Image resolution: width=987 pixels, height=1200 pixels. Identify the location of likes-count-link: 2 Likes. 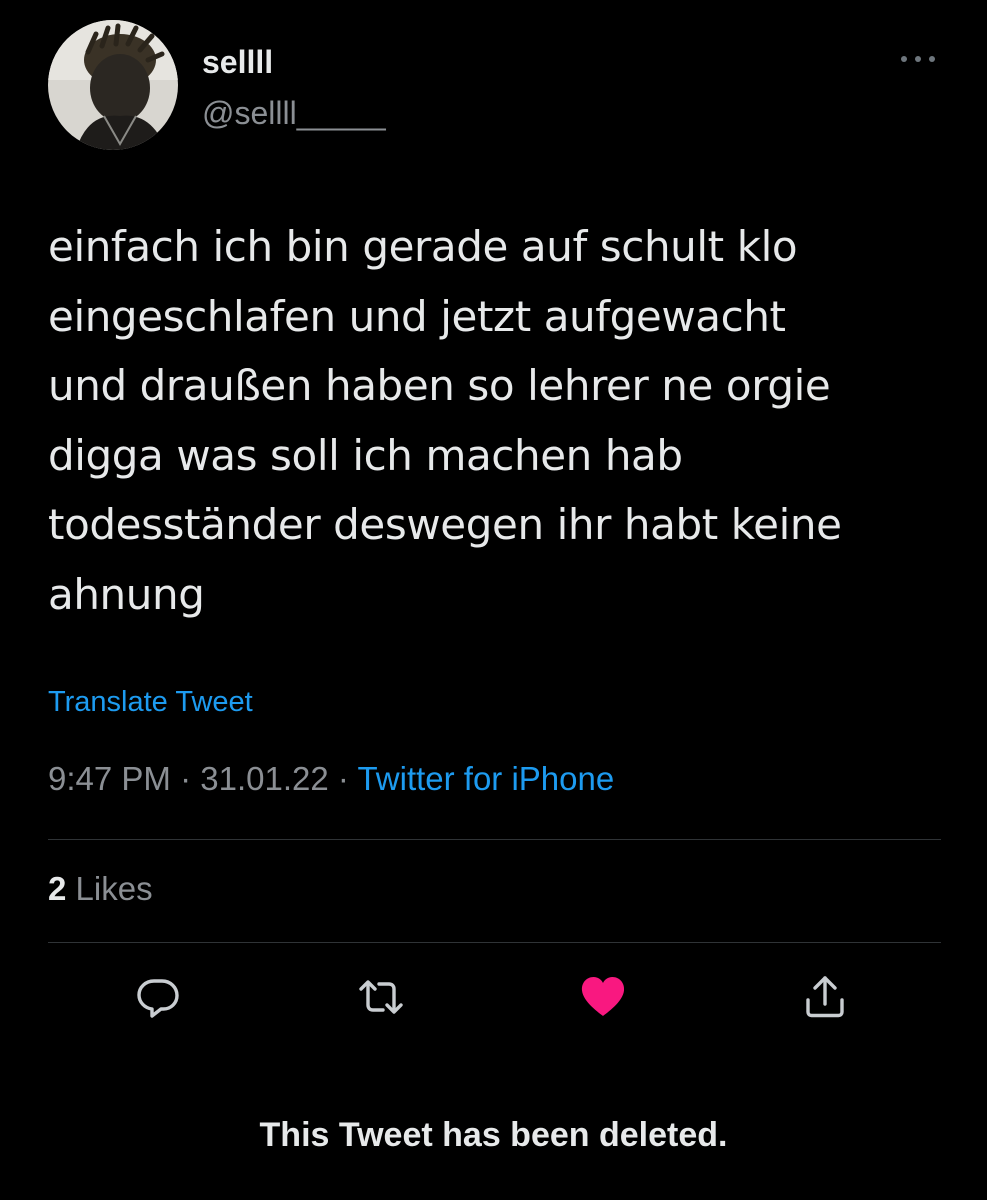
(100, 889).